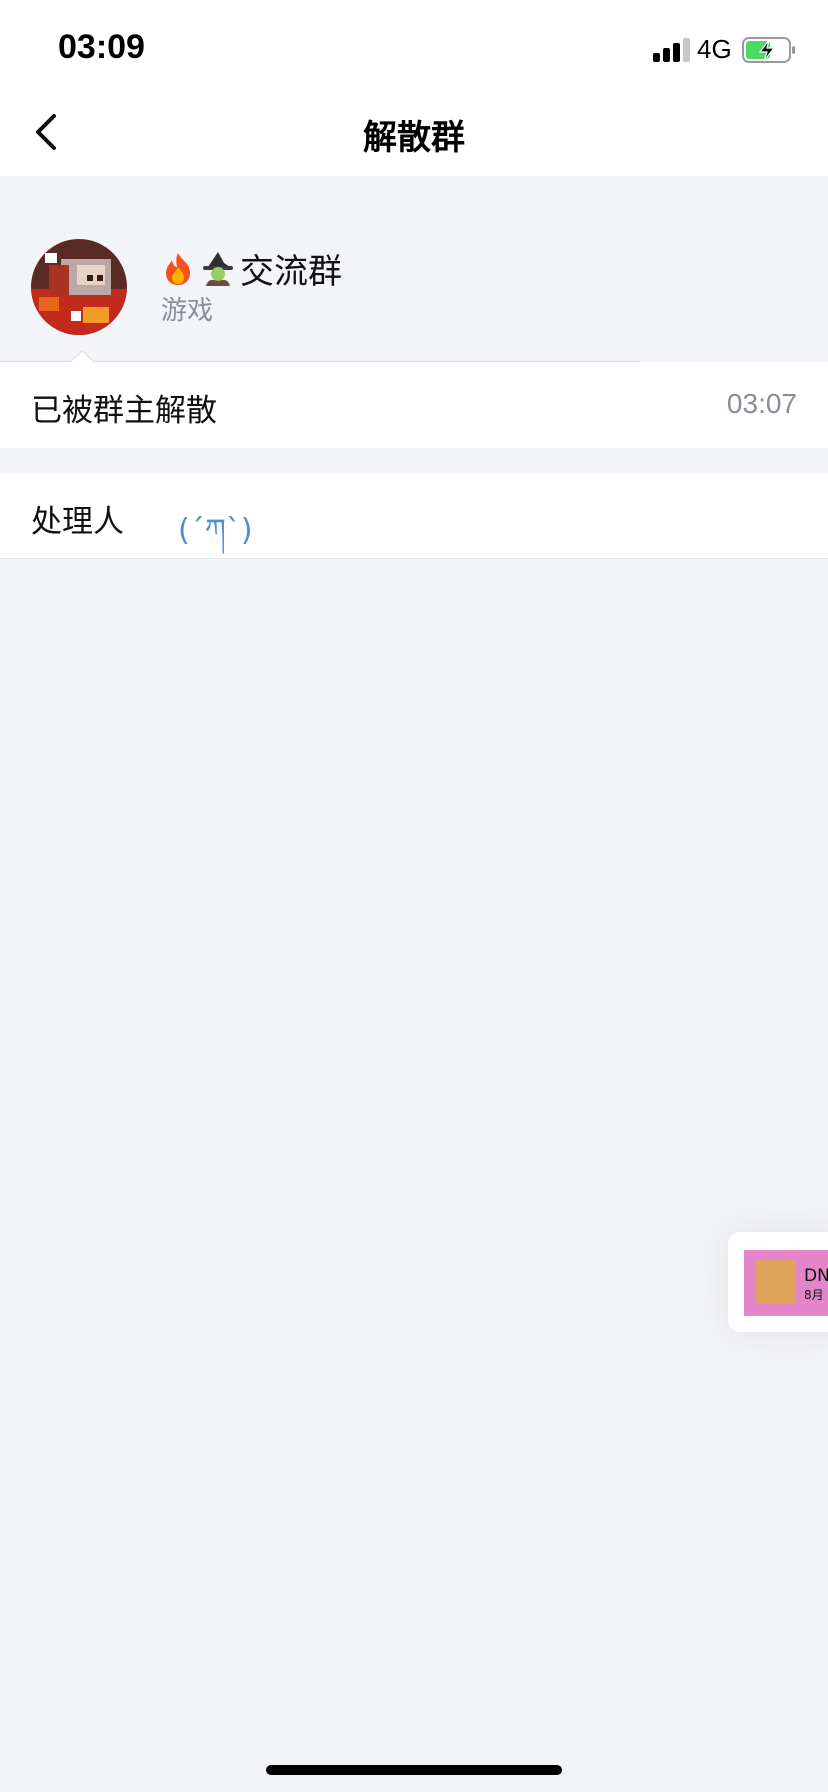 Image resolution: width=828 pixels, height=1792 pixels. Describe the element at coordinates (414, 405) in the screenshot. I see `dissolve-status-row: 已被群主解散 03:07` at that location.